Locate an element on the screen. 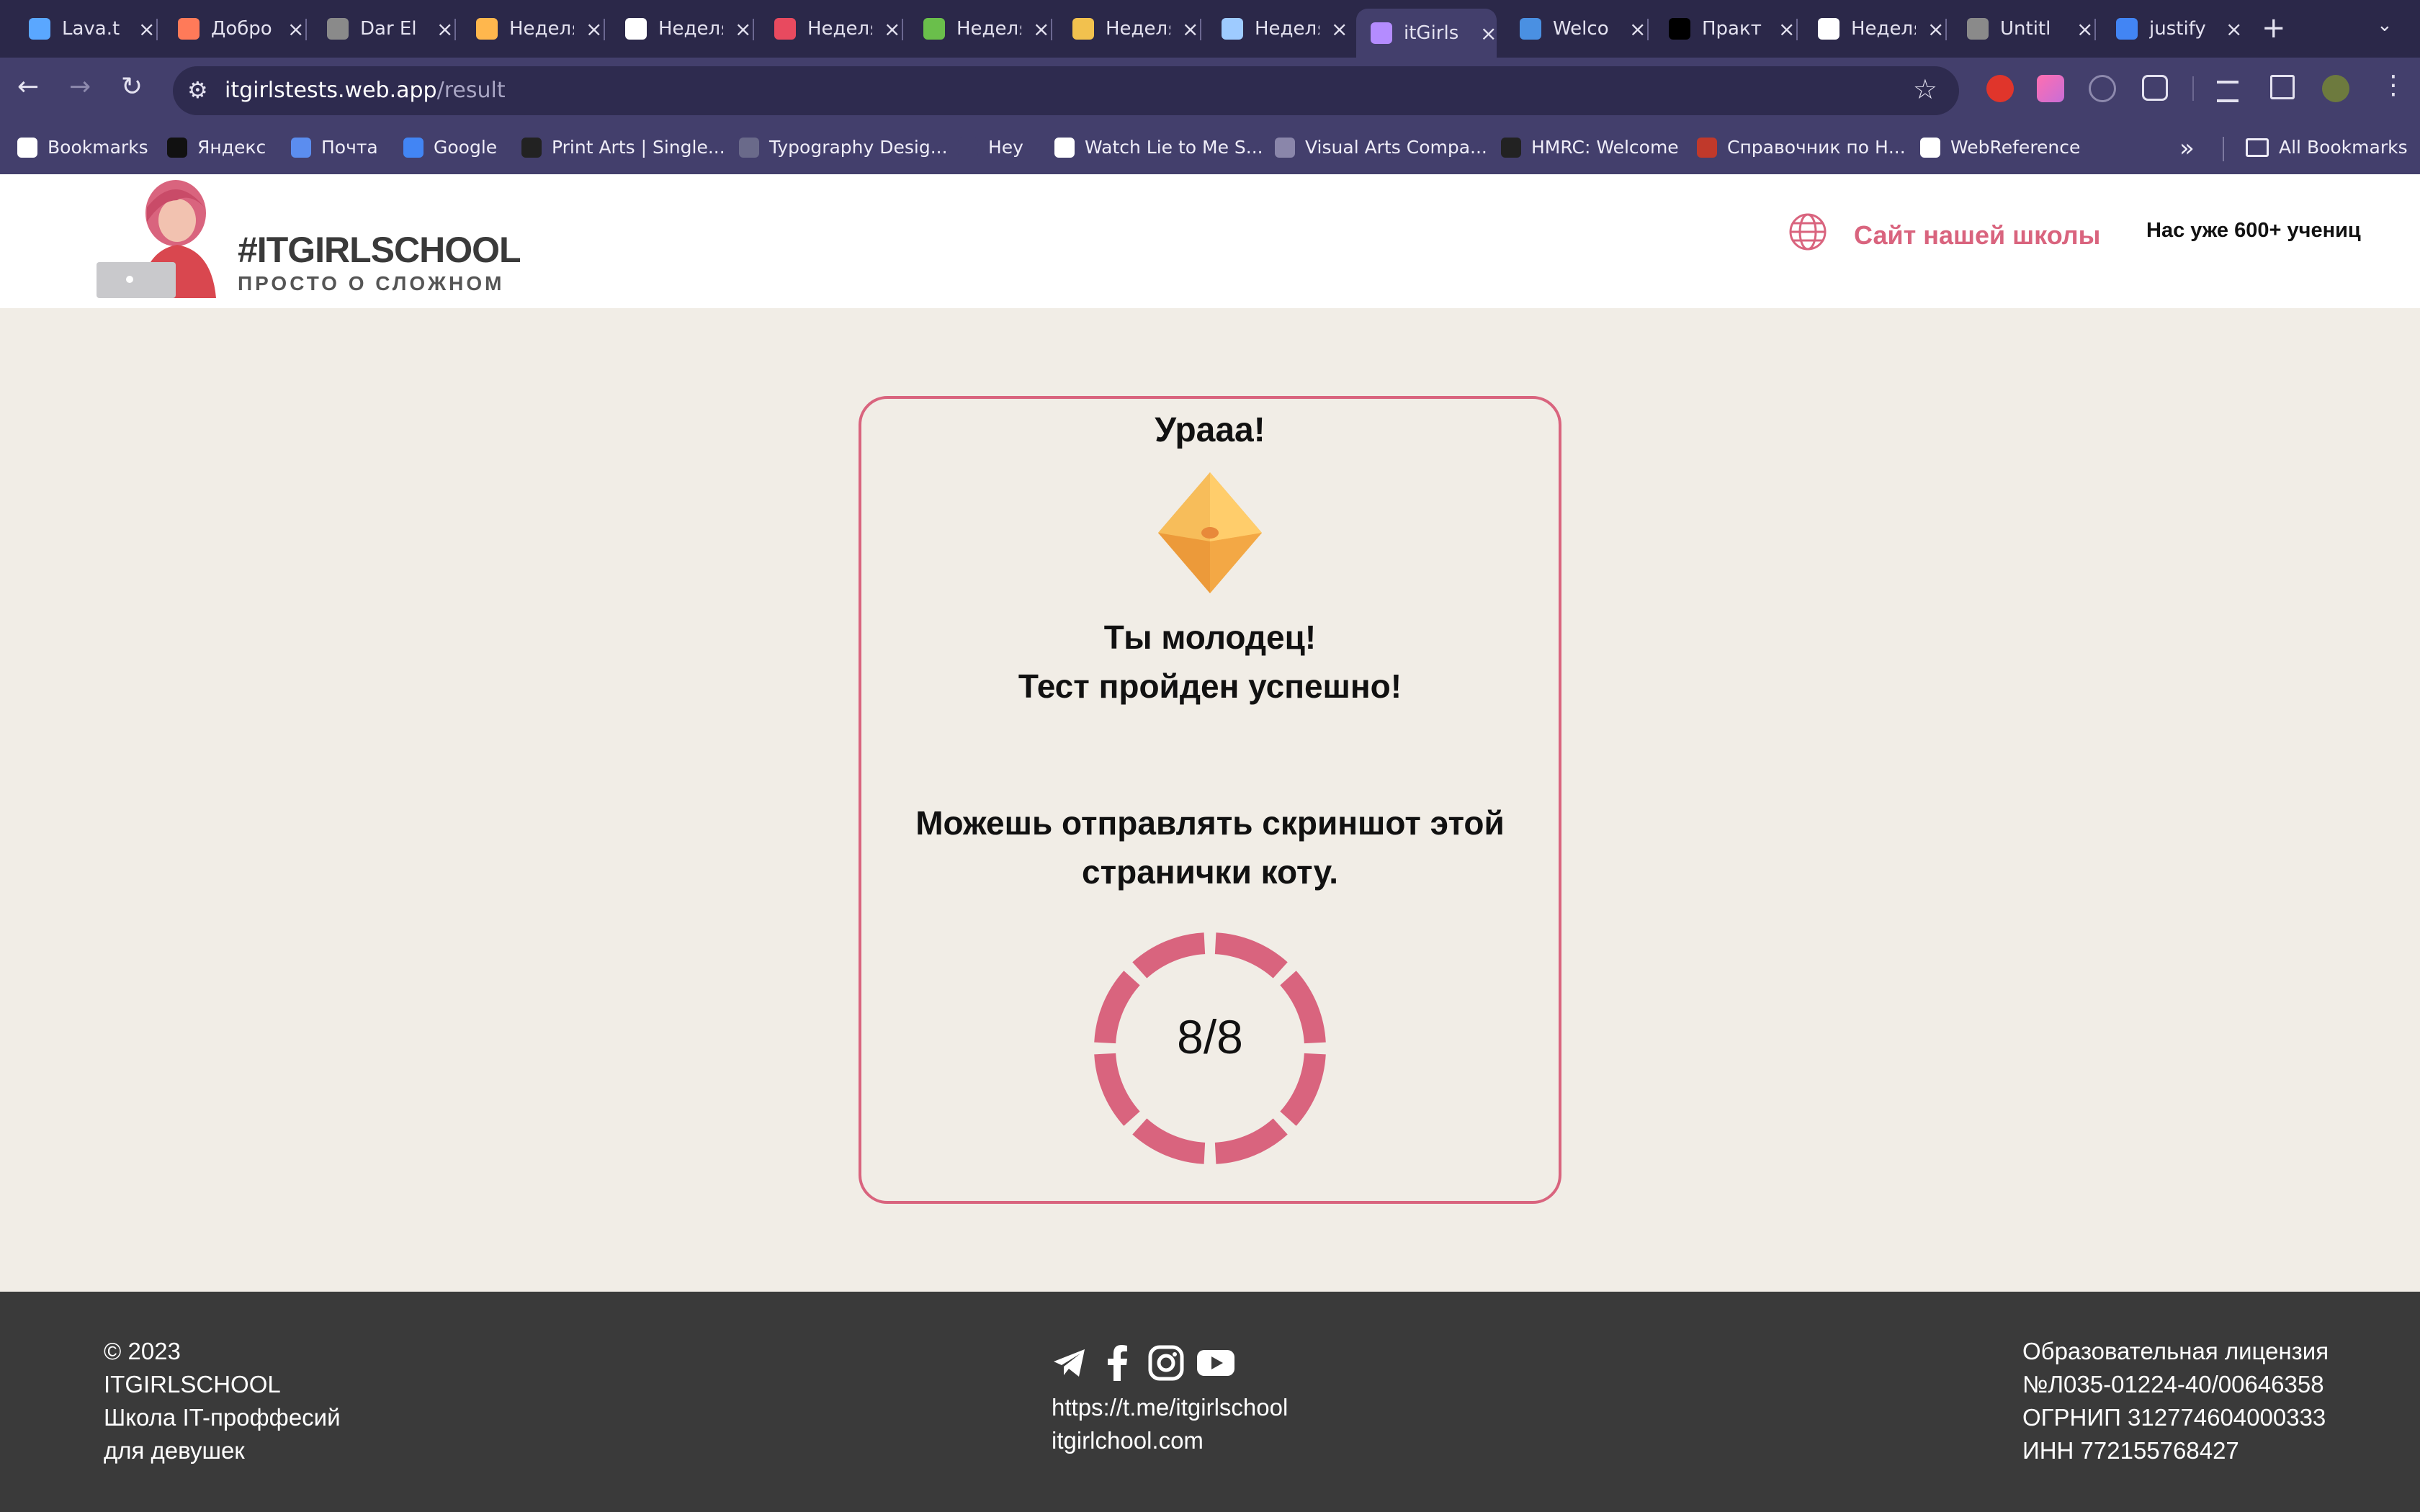 Image resolution: width=2420 pixels, height=1512 pixels. circle-extension-icon is located at coordinates (2102, 88).